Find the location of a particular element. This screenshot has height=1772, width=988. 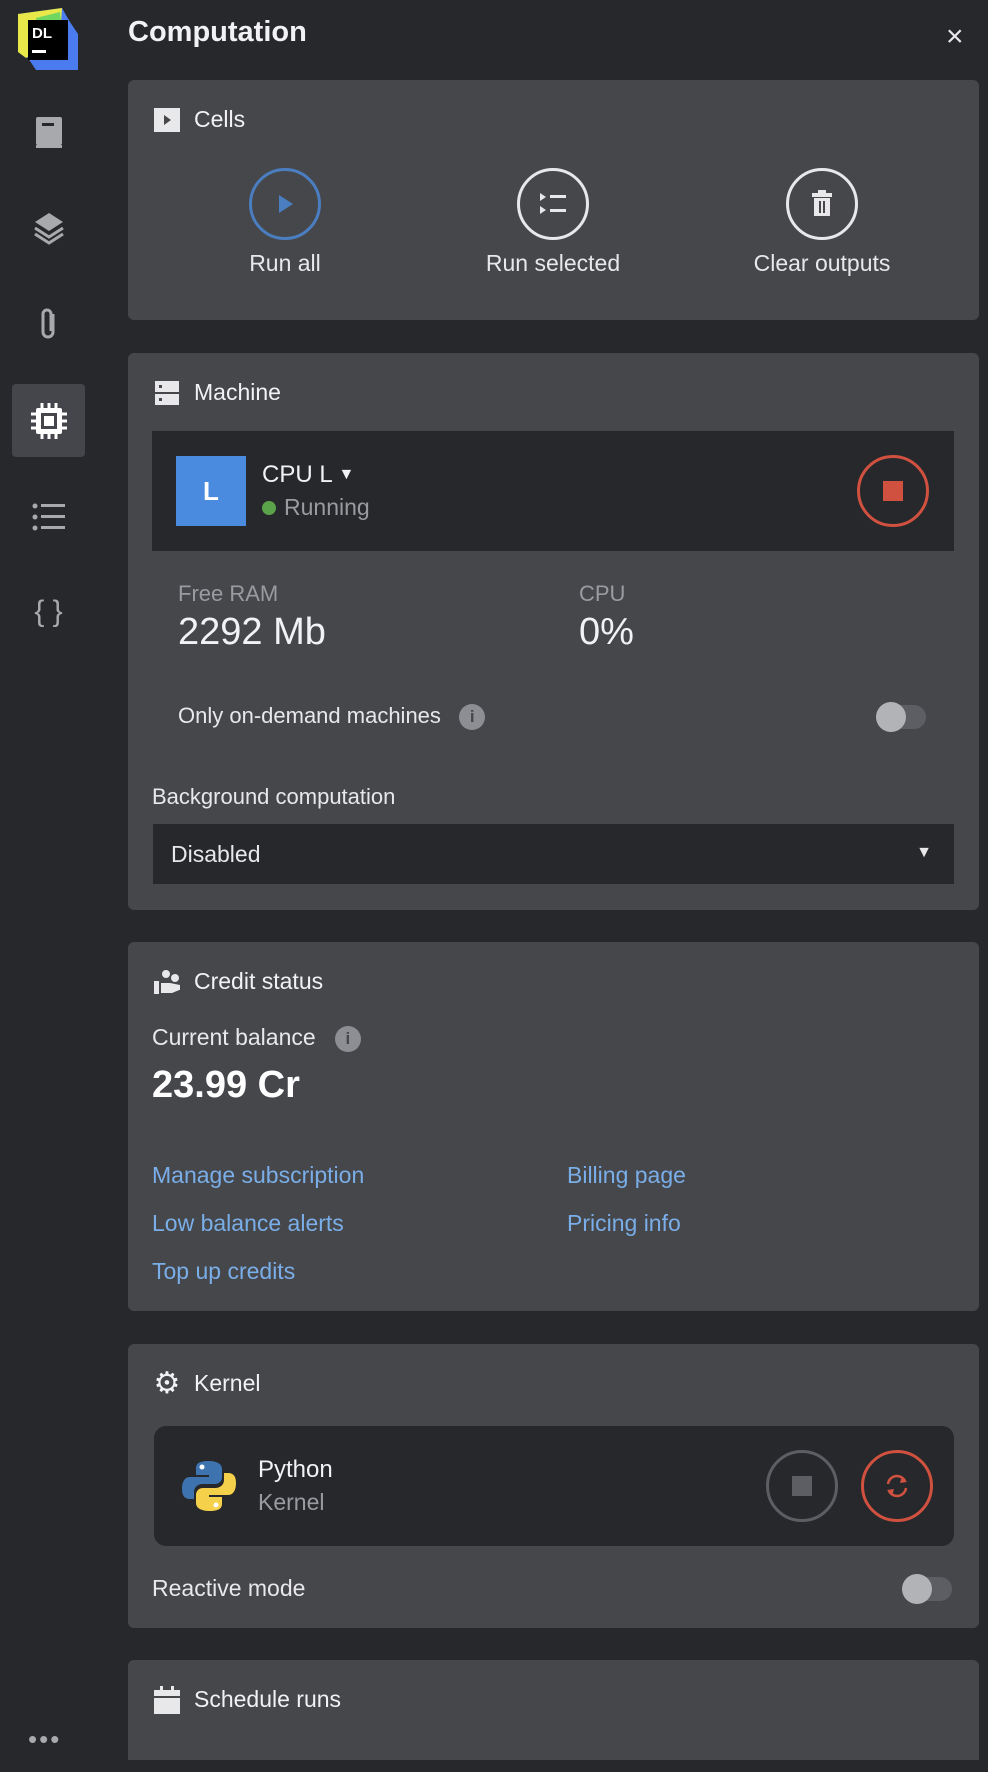

balance-value: 23.99 Cr is located at coordinates (226, 1085).